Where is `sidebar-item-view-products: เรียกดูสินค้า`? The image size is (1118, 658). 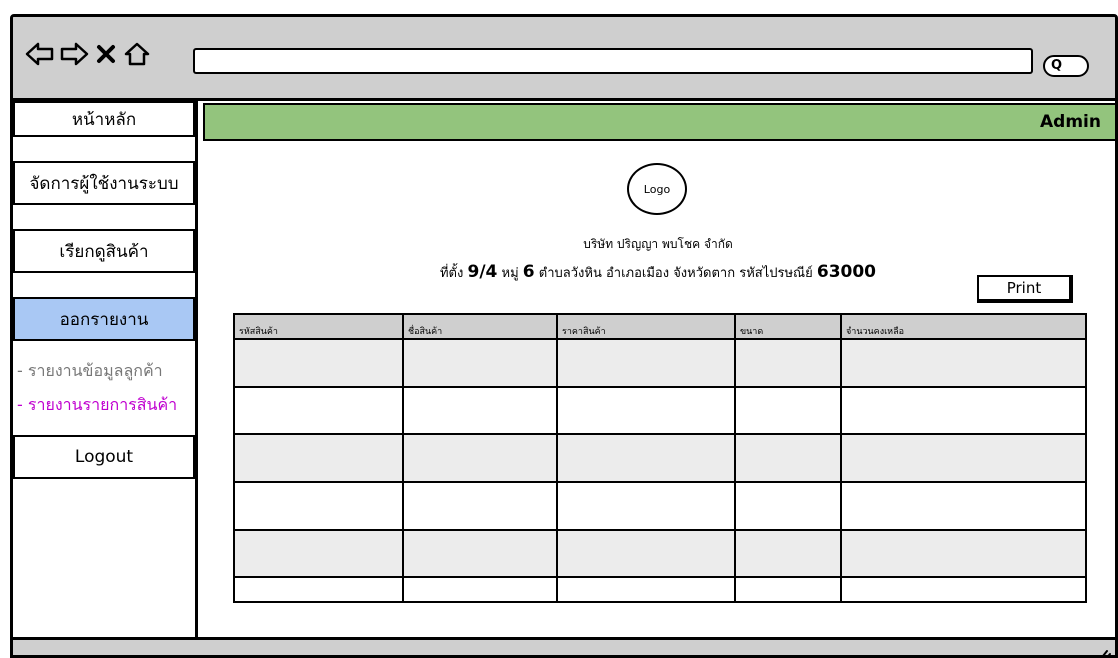 sidebar-item-view-products: เรียกดูสินค้า is located at coordinates (104, 251).